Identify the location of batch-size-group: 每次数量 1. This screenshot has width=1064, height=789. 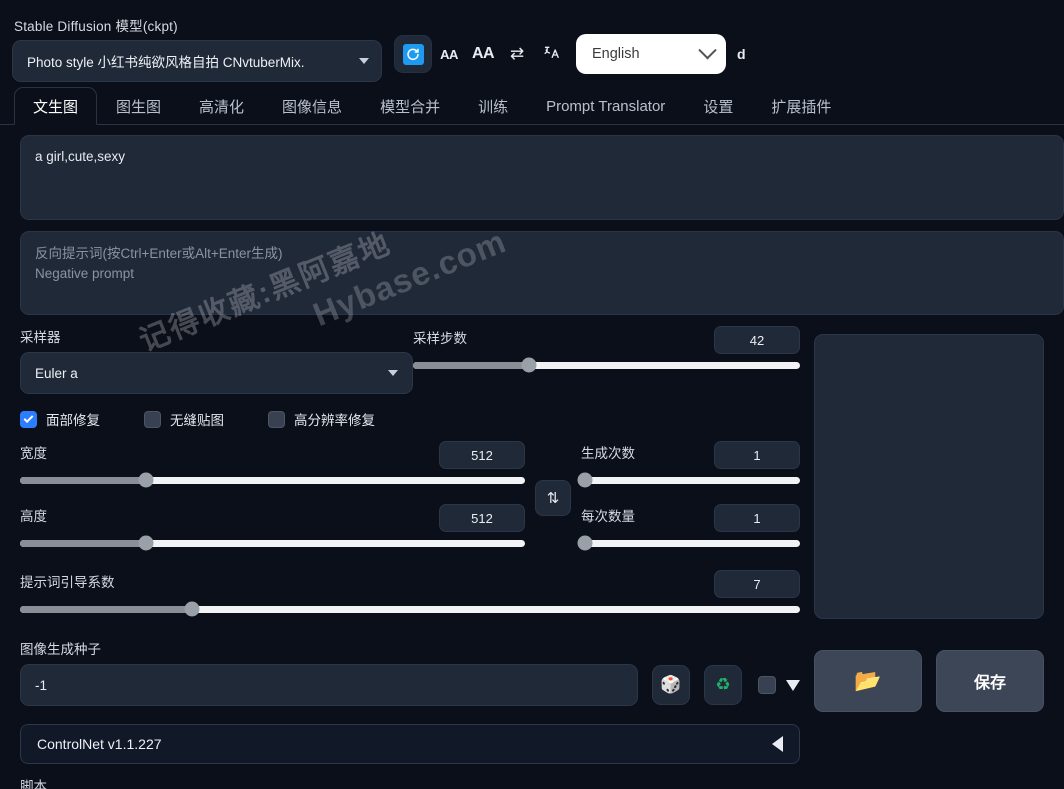
(688, 529).